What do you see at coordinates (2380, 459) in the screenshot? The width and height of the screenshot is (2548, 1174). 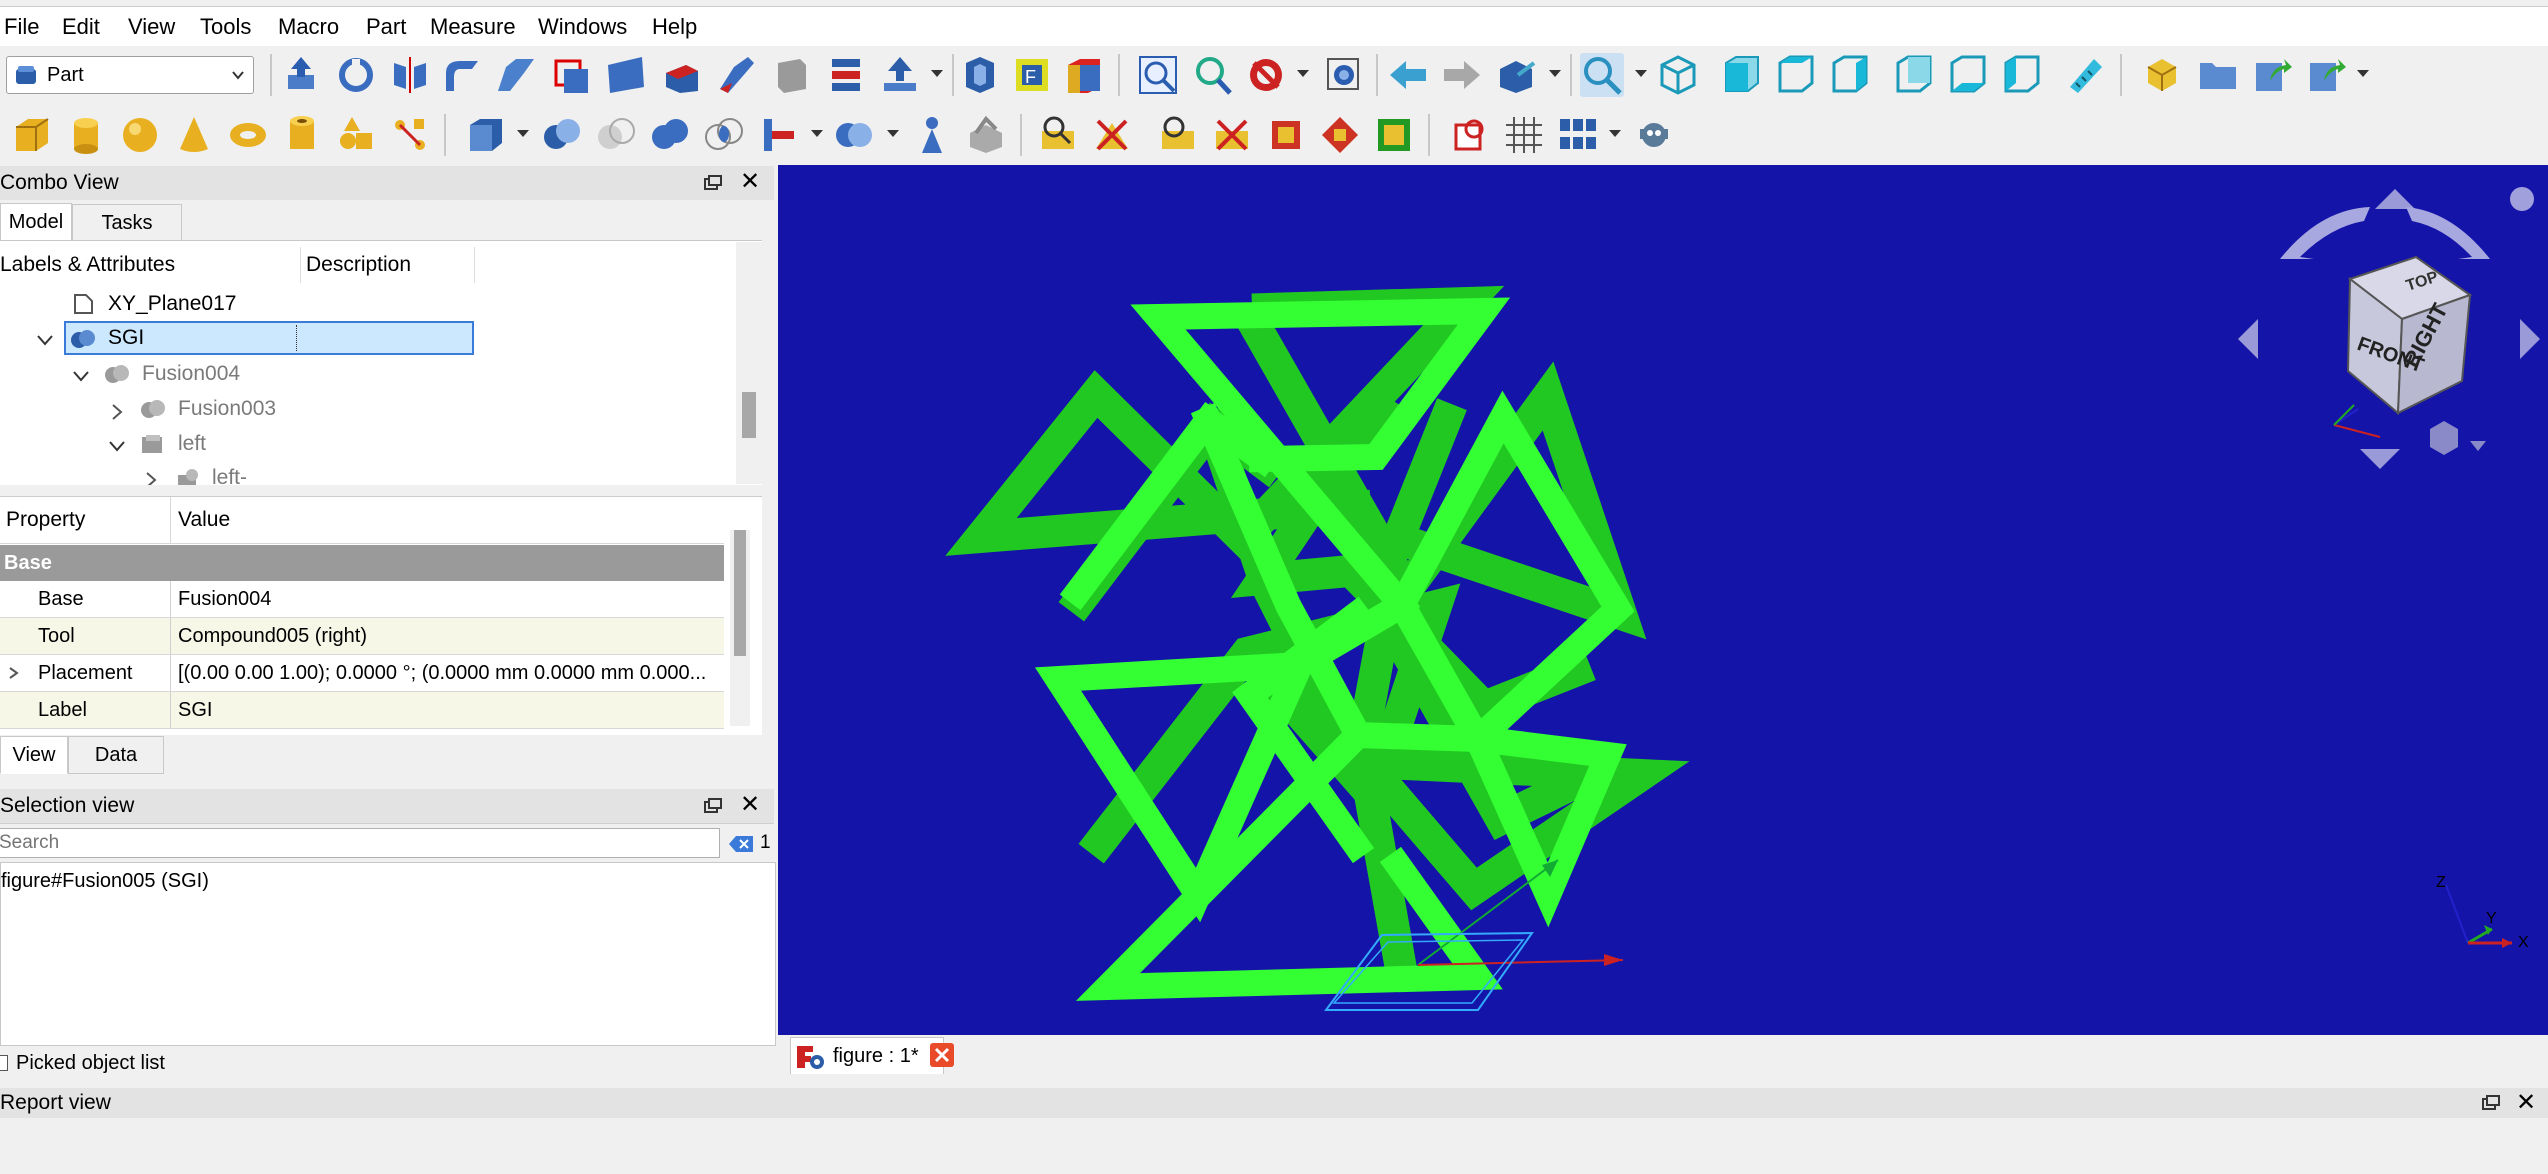 I see `navcube-arrow-down-icon` at bounding box center [2380, 459].